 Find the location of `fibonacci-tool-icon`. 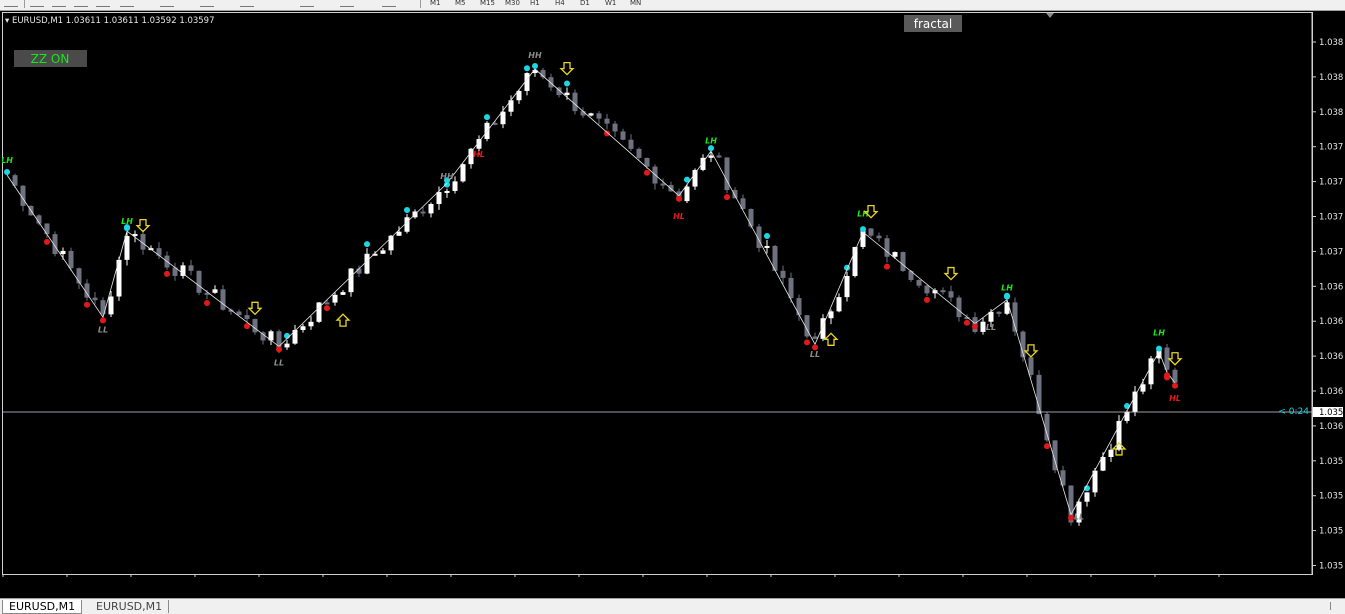

fibonacci-tool-icon is located at coordinates (167, 3).